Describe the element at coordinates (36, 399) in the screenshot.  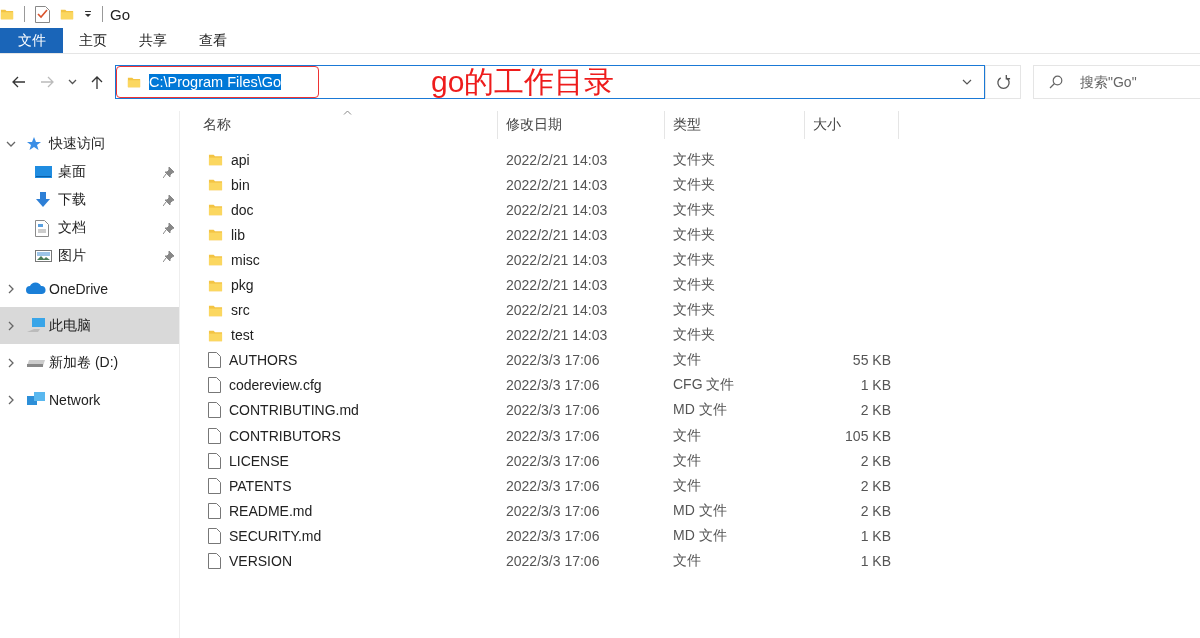
I see `network-icon` at that location.